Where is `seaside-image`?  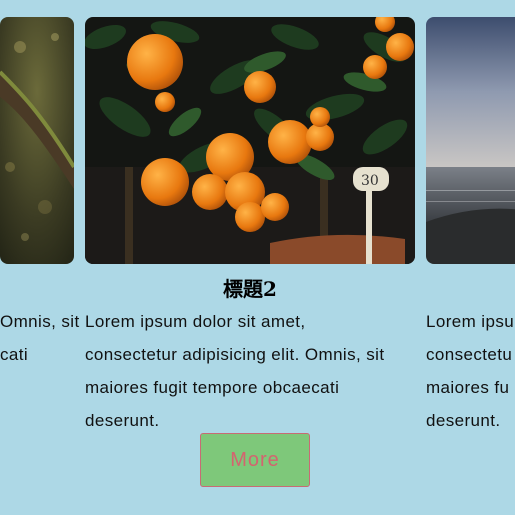 seaside-image is located at coordinates (470, 140).